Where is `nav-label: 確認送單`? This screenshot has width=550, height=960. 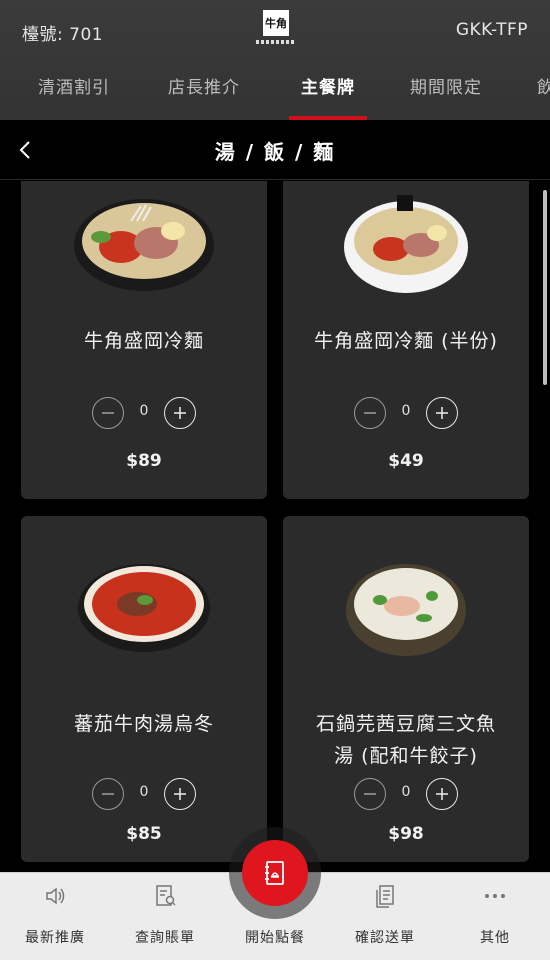 nav-label: 確認送單 is located at coordinates (385, 938).